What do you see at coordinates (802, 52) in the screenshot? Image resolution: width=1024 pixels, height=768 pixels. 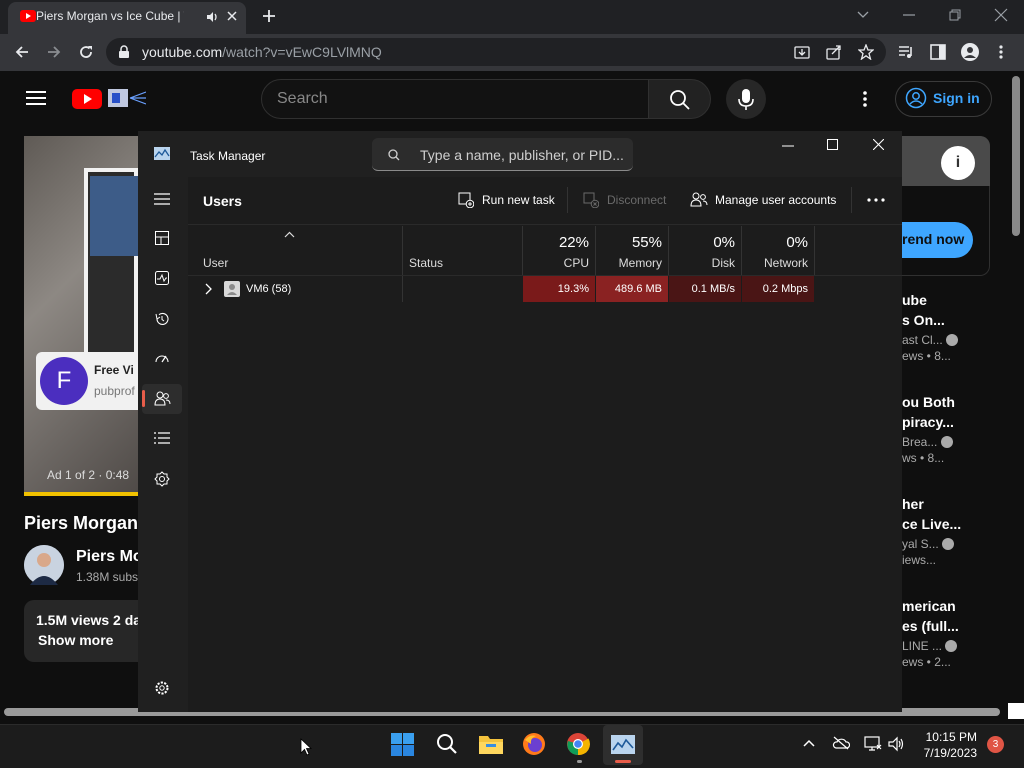 I see `install-app-icon` at bounding box center [802, 52].